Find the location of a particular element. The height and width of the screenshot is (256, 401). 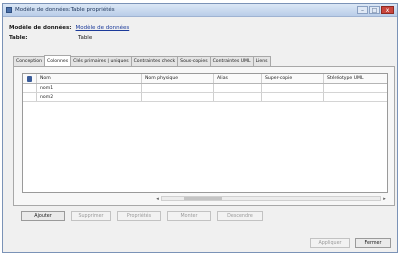

tab-links: Liens is located at coordinates (261, 61).